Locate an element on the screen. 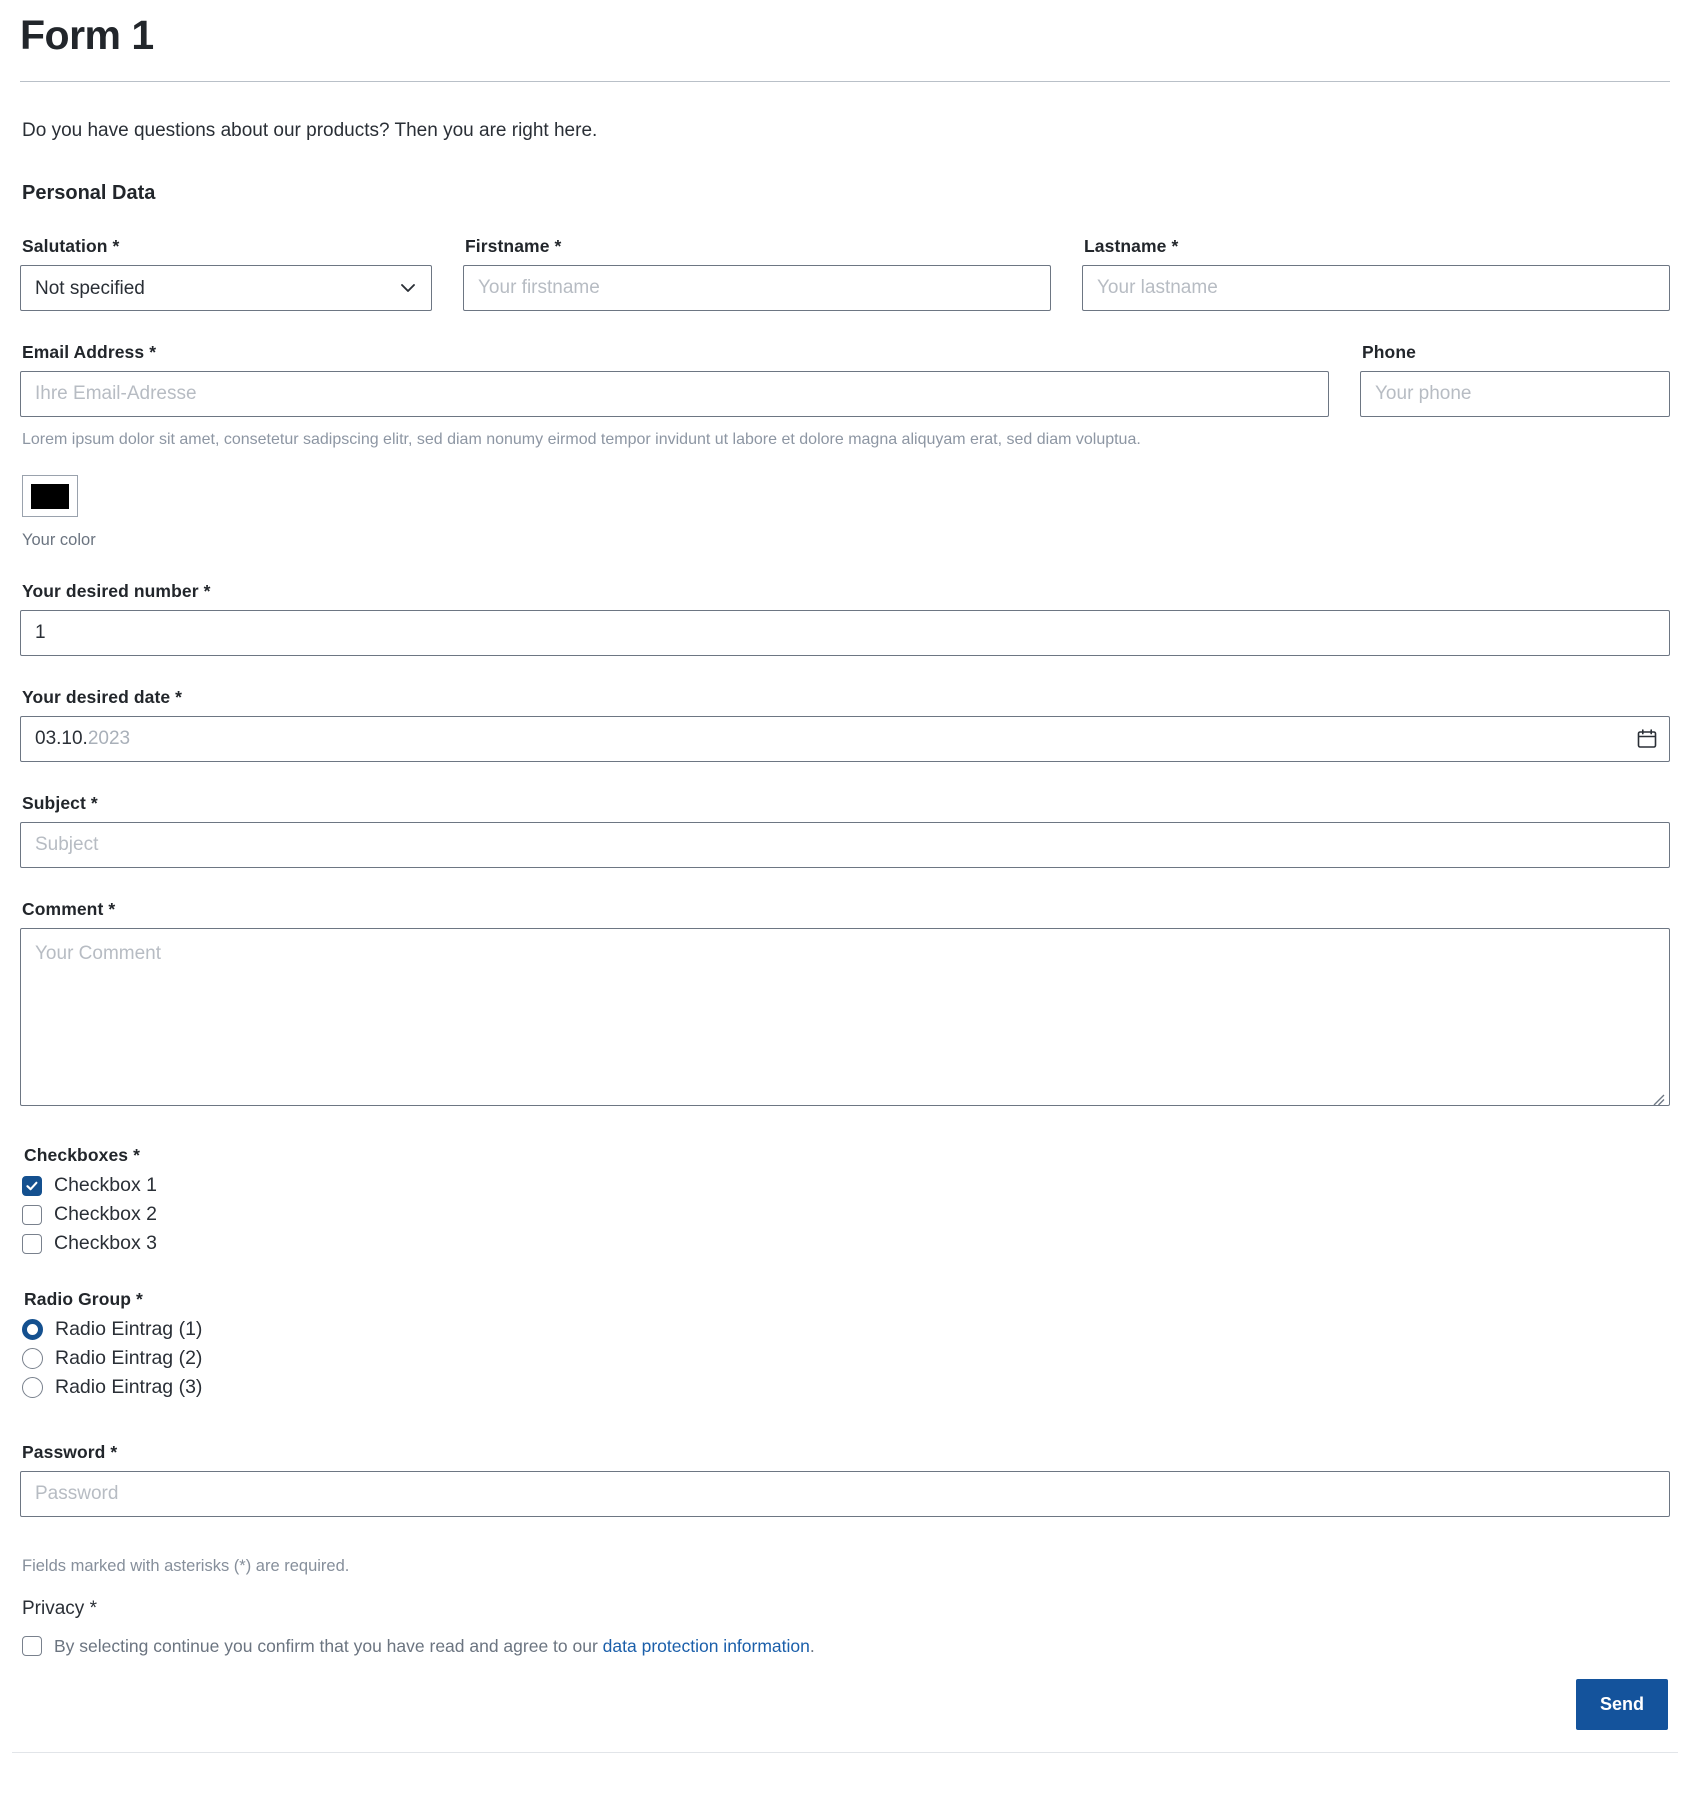 Image resolution: width=1690 pixels, height=1818 pixels. email-input is located at coordinates (674, 394).